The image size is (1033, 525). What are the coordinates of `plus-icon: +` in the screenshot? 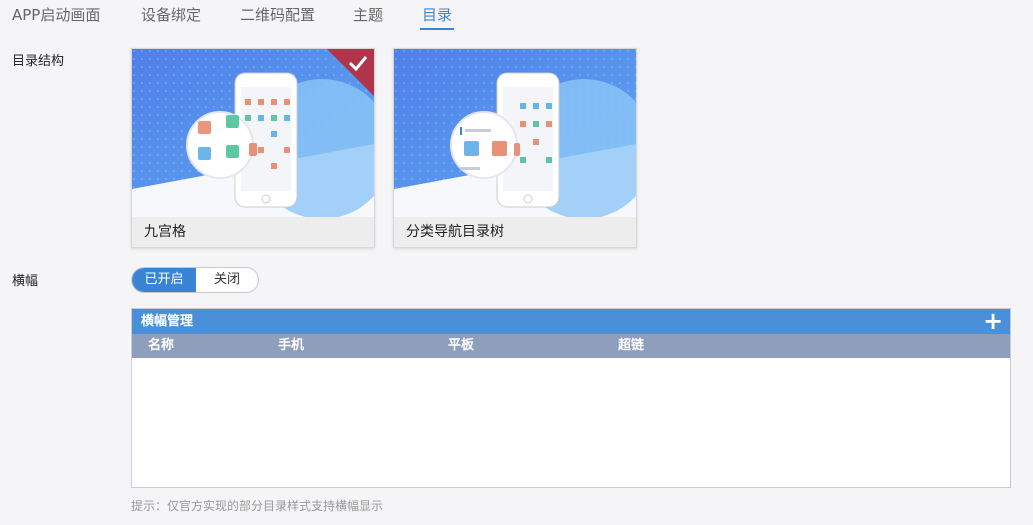 It's located at (993, 321).